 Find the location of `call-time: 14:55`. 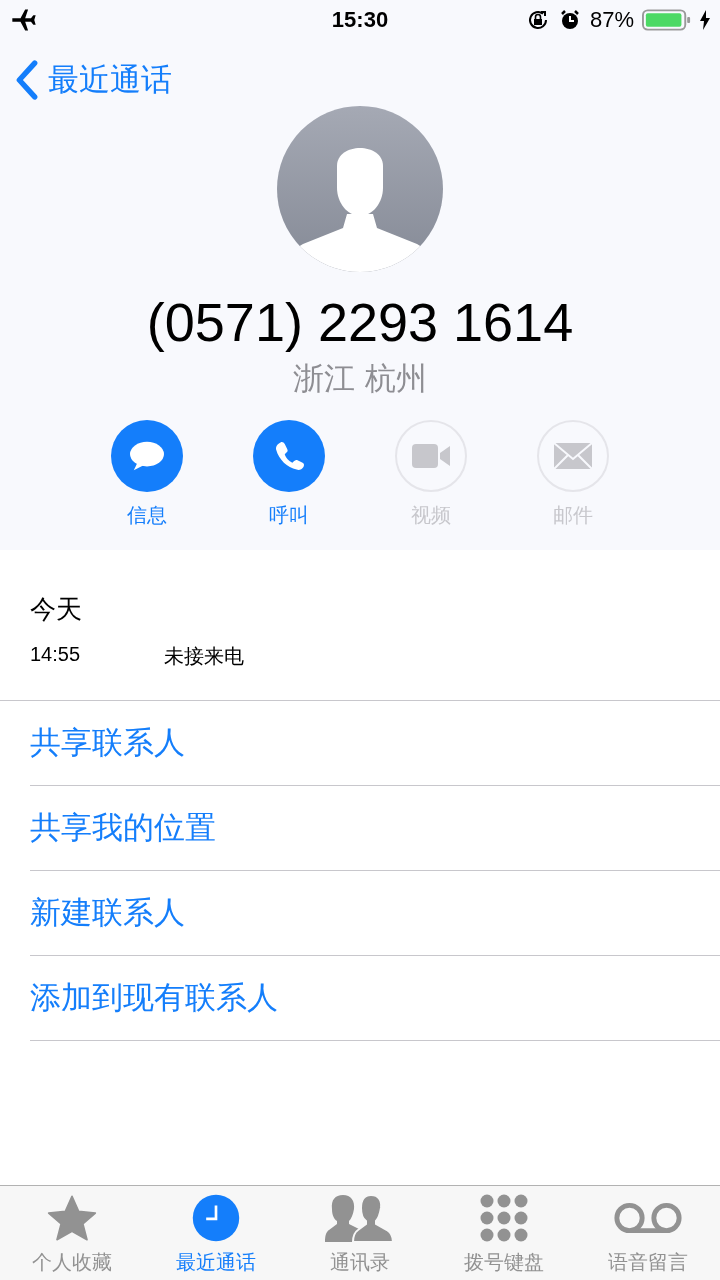

call-time: 14:55 is located at coordinates (56, 655).